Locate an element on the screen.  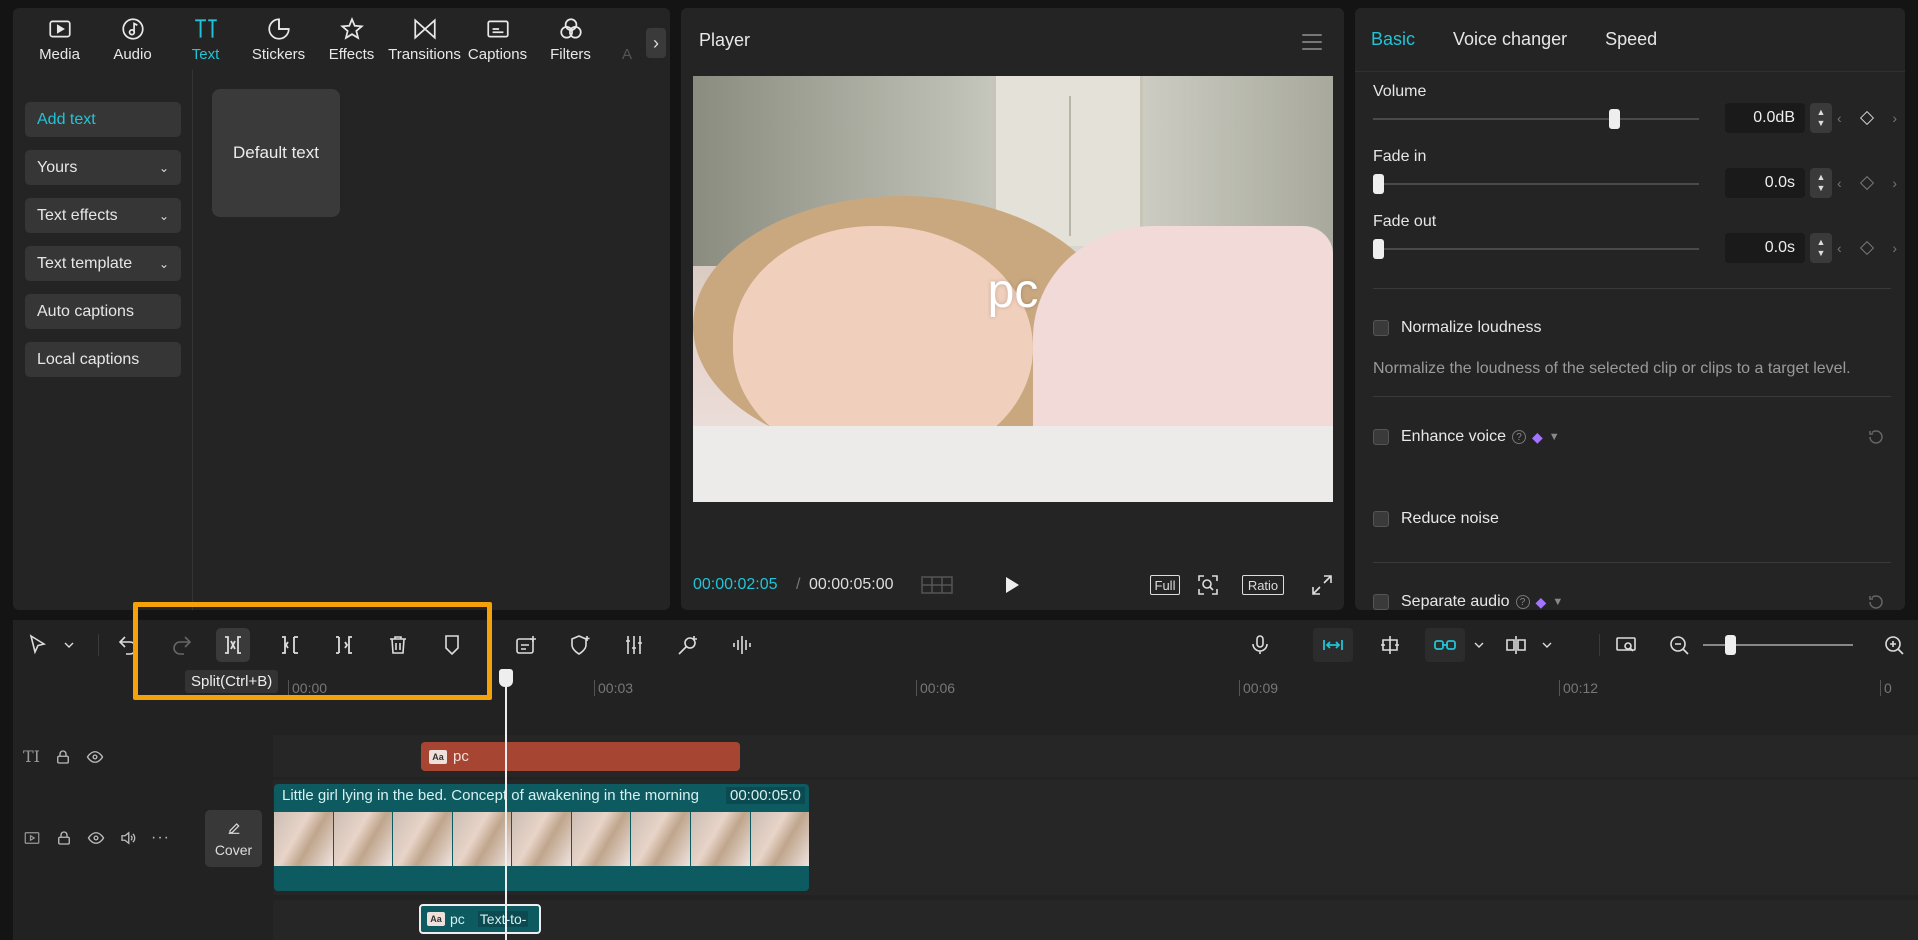
sidebar-item-text-template: Text template ⌄ is located at coordinates (103, 263).